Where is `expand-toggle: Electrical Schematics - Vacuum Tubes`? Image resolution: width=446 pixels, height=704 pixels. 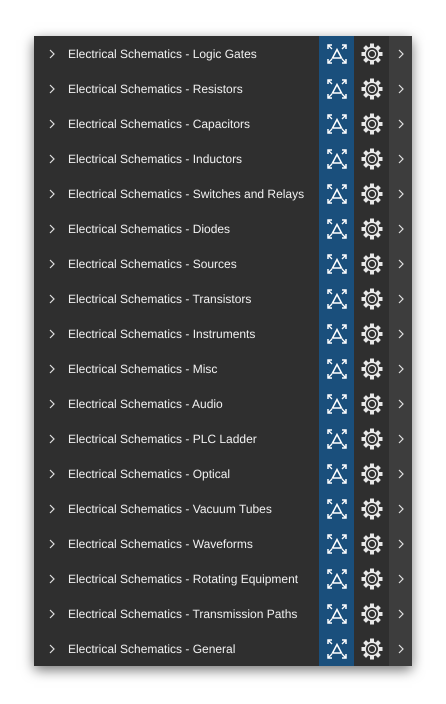
expand-toggle: Electrical Schematics - Vacuum Tubes is located at coordinates (176, 508).